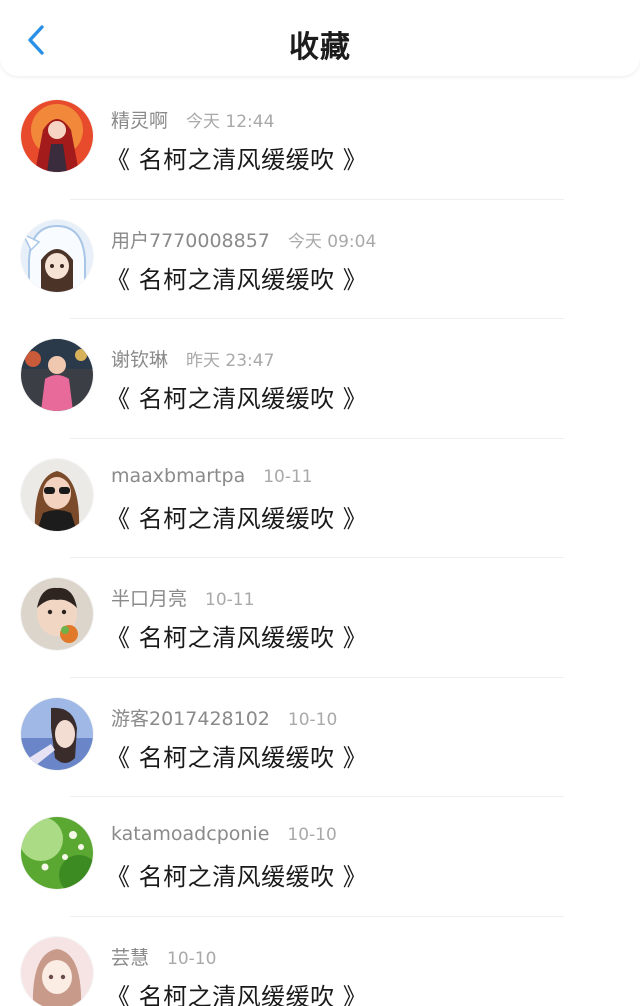 Image resolution: width=640 pixels, height=1006 pixels. I want to click on username: 半口月亮, so click(149, 597).